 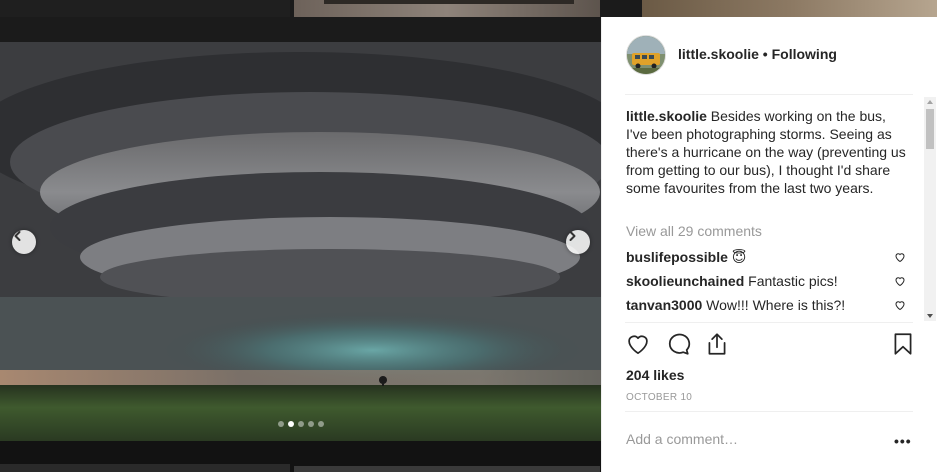 I want to click on heart-icon, so click(x=638, y=344).